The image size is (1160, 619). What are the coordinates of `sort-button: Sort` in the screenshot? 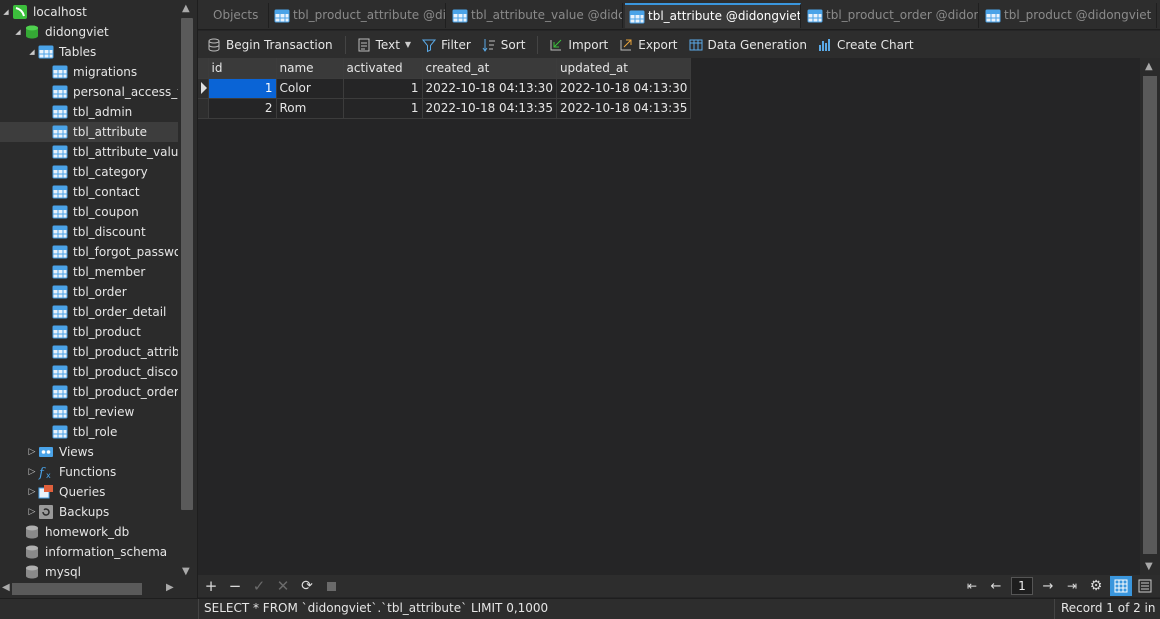 It's located at (503, 45).